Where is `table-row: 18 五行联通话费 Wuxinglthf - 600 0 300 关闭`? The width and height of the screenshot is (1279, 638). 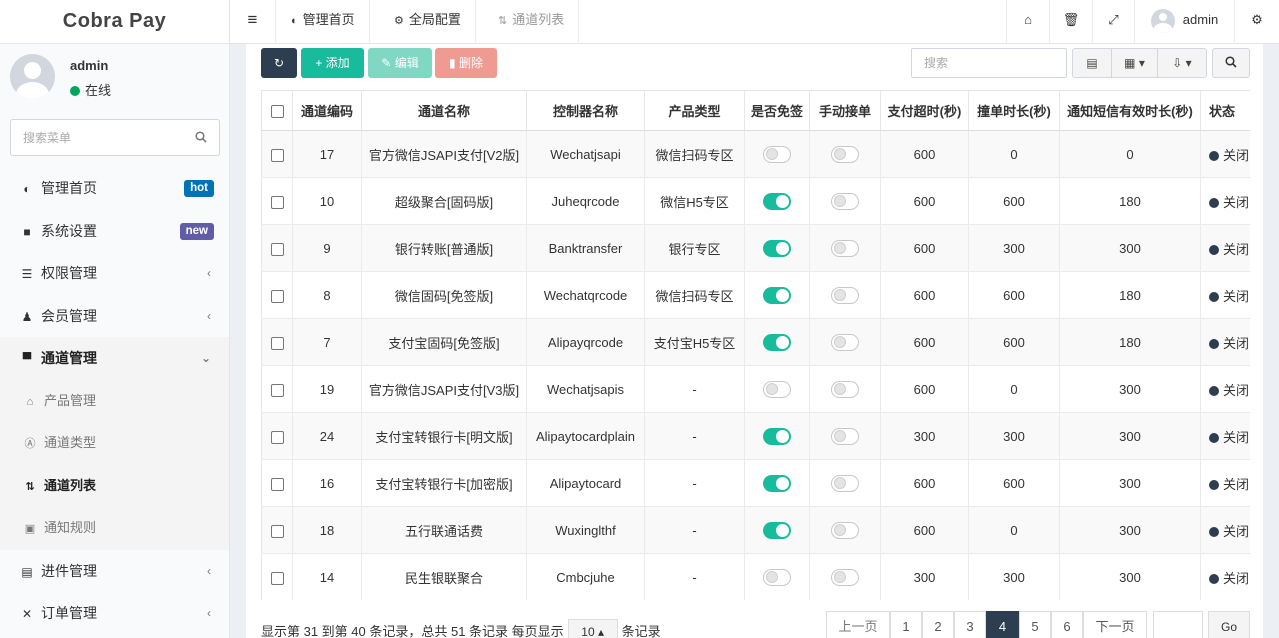
table-row: 18 五行联通话费 Wuxinglthf - 600 0 300 关闭 is located at coordinates (755, 530).